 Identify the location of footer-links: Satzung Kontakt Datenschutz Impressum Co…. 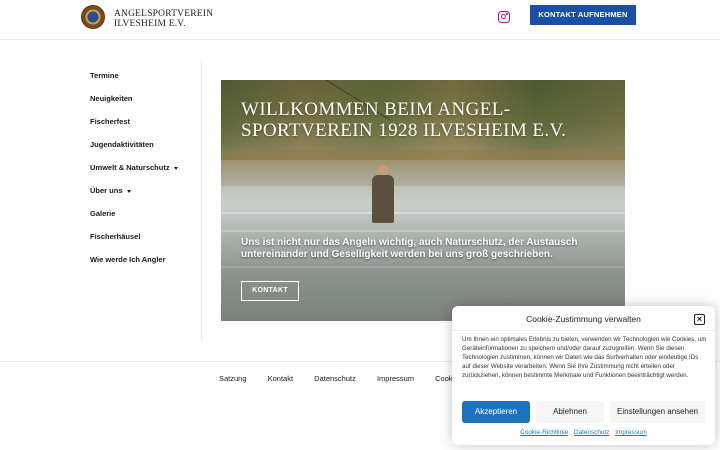
(348, 379).